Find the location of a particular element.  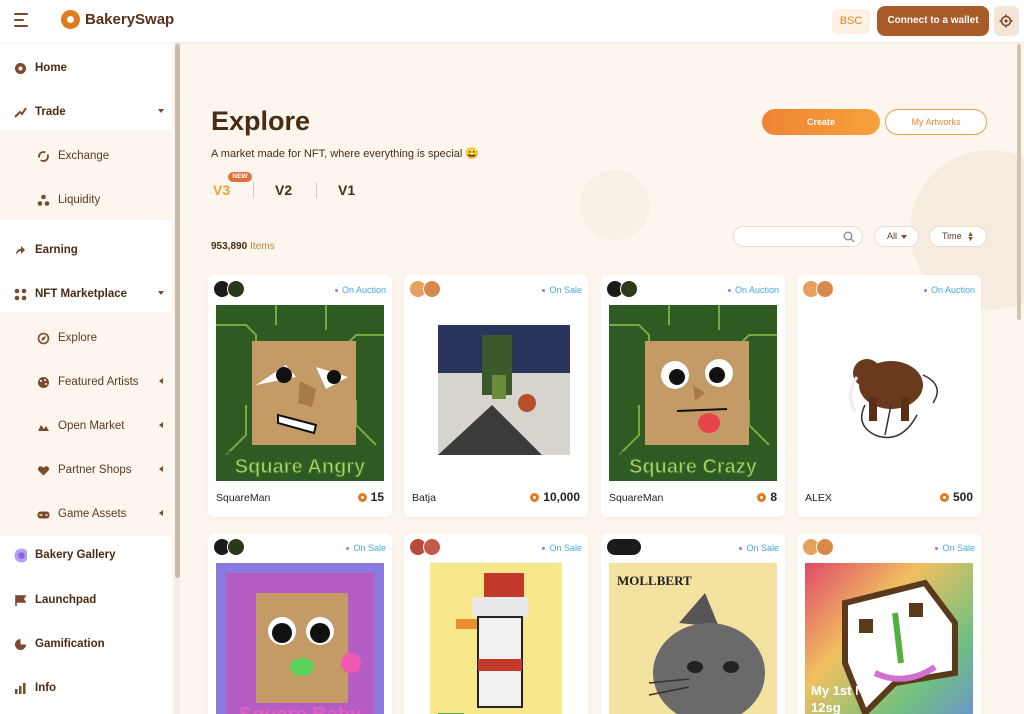

sidebar-item-label: Game Assets is located at coordinates (92, 514).